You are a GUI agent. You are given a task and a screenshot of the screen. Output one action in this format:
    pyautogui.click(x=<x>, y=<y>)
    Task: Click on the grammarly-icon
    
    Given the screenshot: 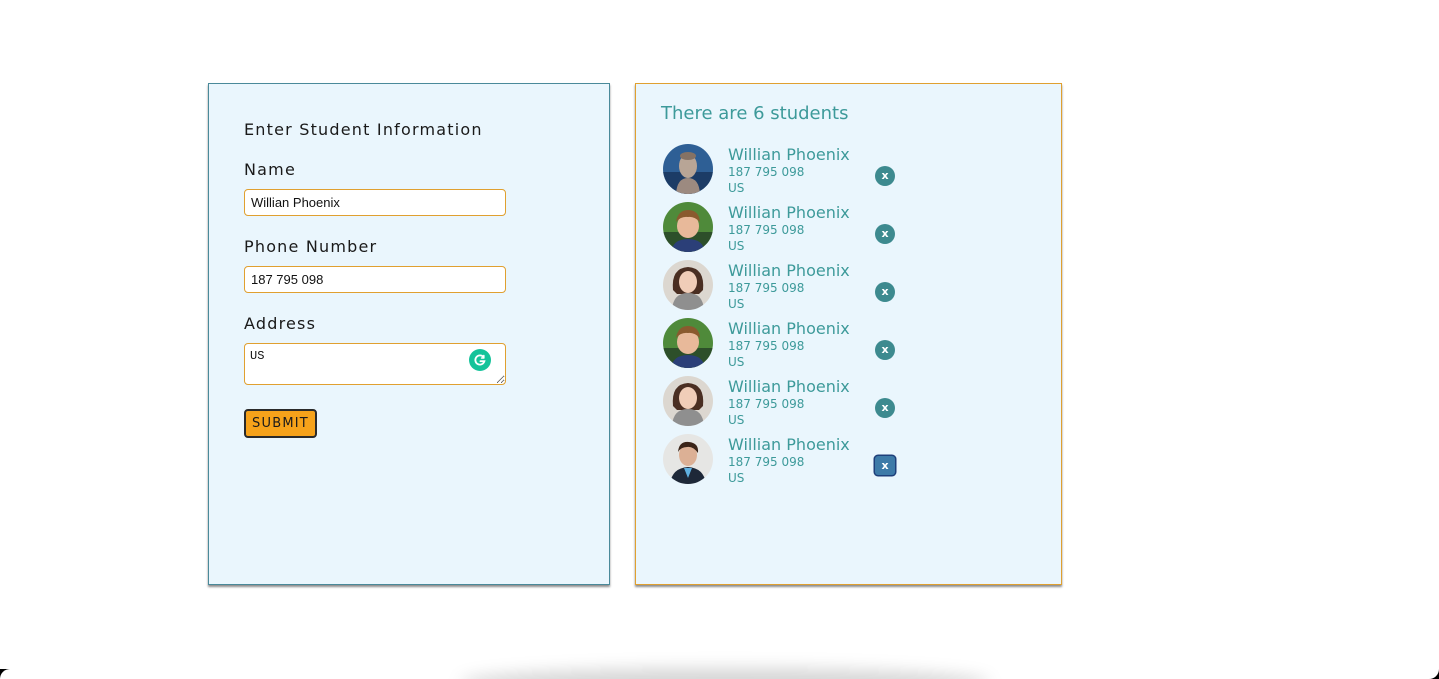 What is the action you would take?
    pyautogui.click(x=480, y=360)
    